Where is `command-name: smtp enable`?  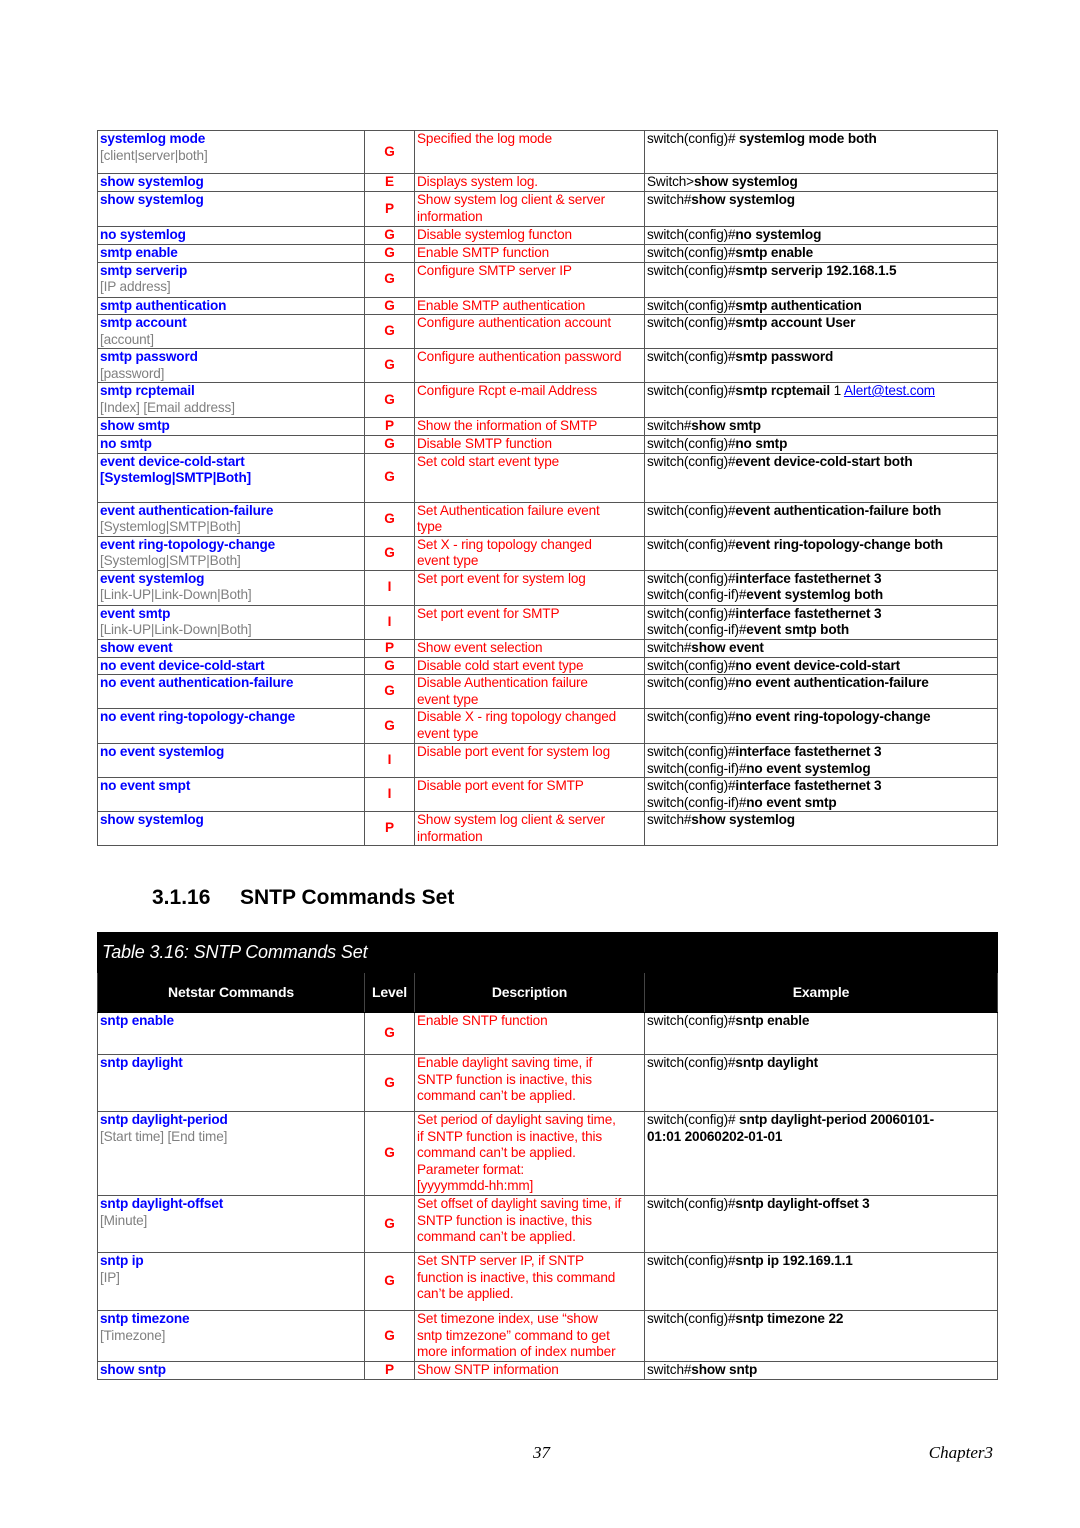 command-name: smtp enable is located at coordinates (139, 252).